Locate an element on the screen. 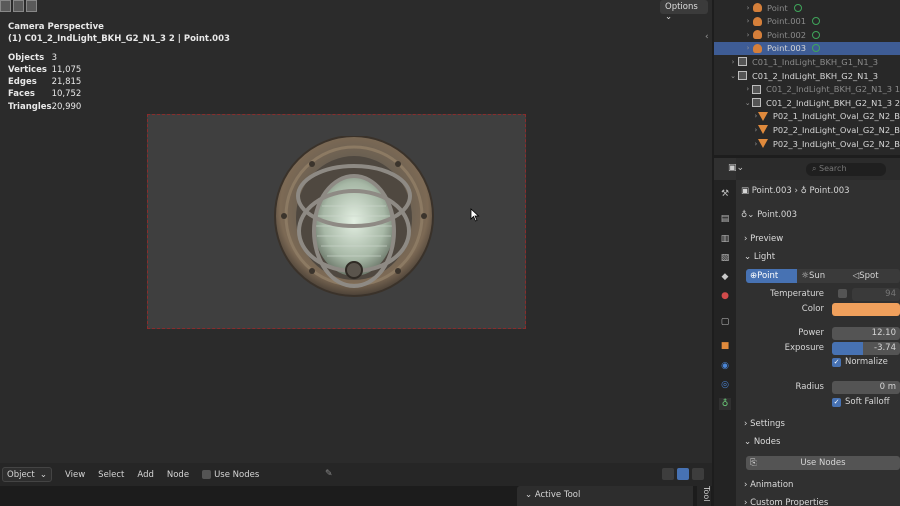 Image resolution: width=900 pixels, height=506 pixels. menu-node: Node is located at coordinates (178, 475).